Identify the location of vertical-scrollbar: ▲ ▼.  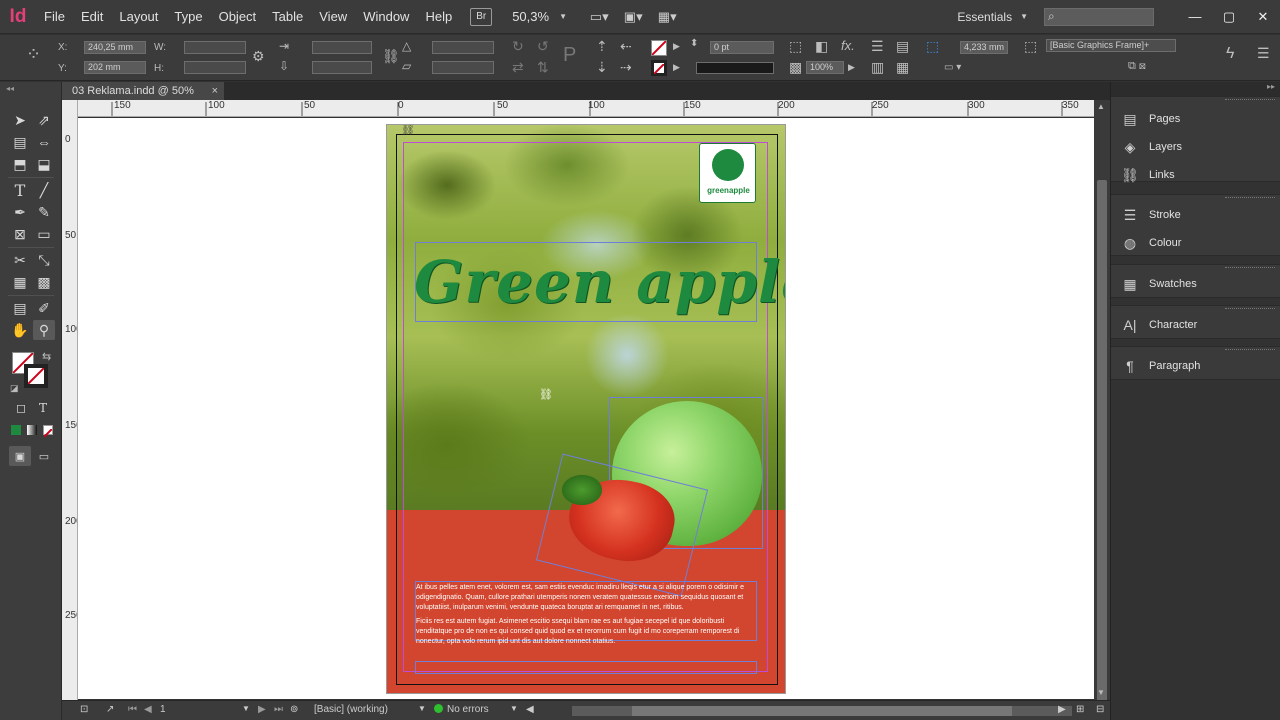
(1102, 410).